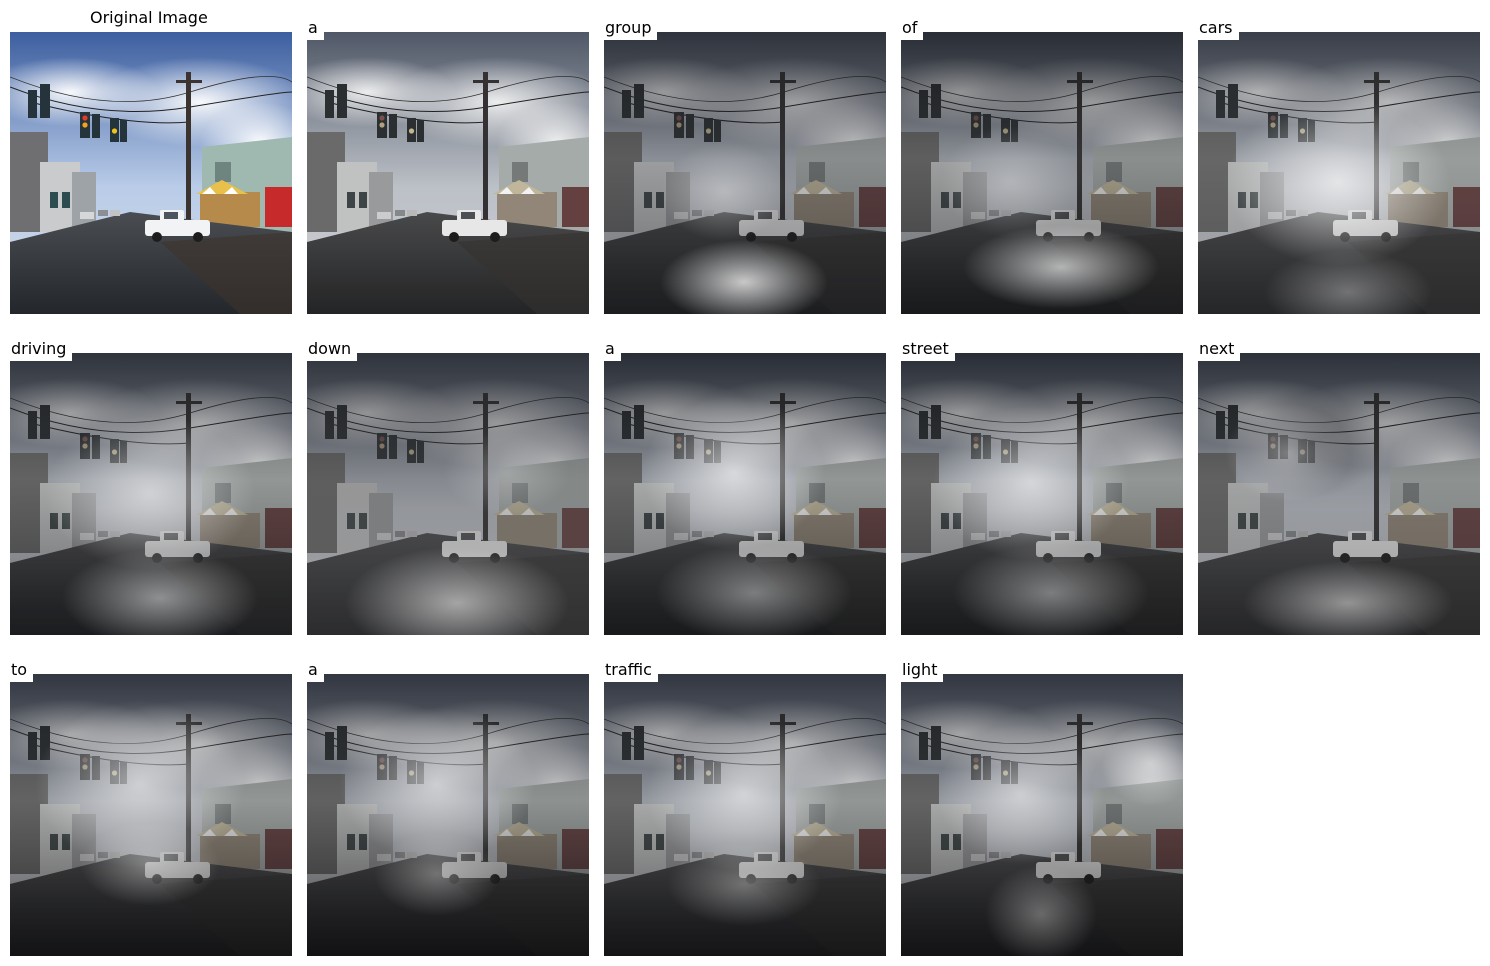 The width and height of the screenshot is (1490, 966). Describe the element at coordinates (1218, 30) in the screenshot. I see `word-label: cars` at that location.